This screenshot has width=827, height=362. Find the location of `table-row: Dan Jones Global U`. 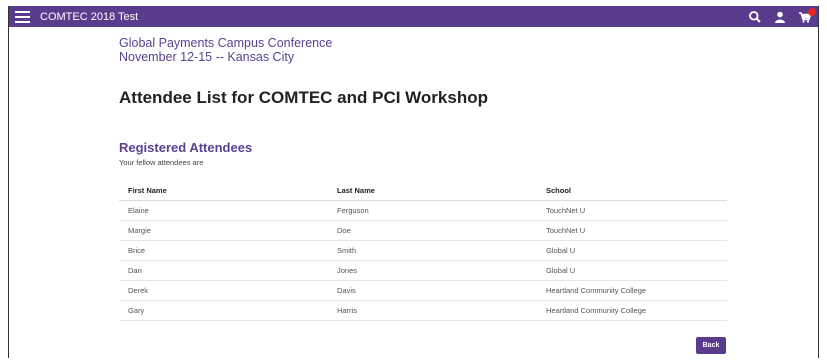

table-row: Dan Jones Global U is located at coordinates (423, 270).